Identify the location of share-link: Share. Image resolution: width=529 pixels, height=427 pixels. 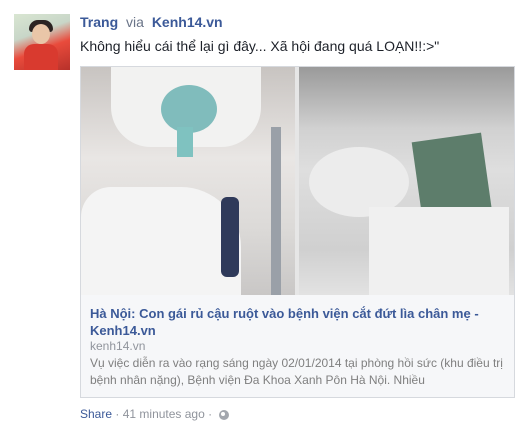
(96, 414).